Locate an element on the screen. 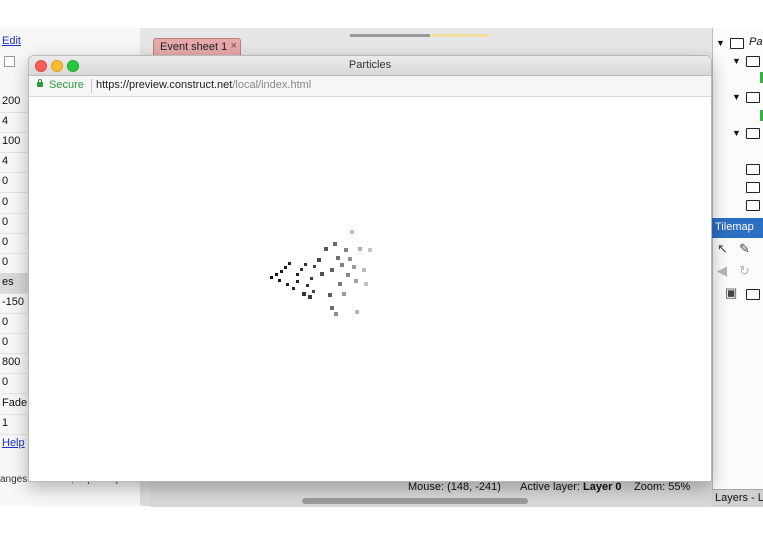 The height and width of the screenshot is (541, 763). property-value: 800 is located at coordinates (11, 362).